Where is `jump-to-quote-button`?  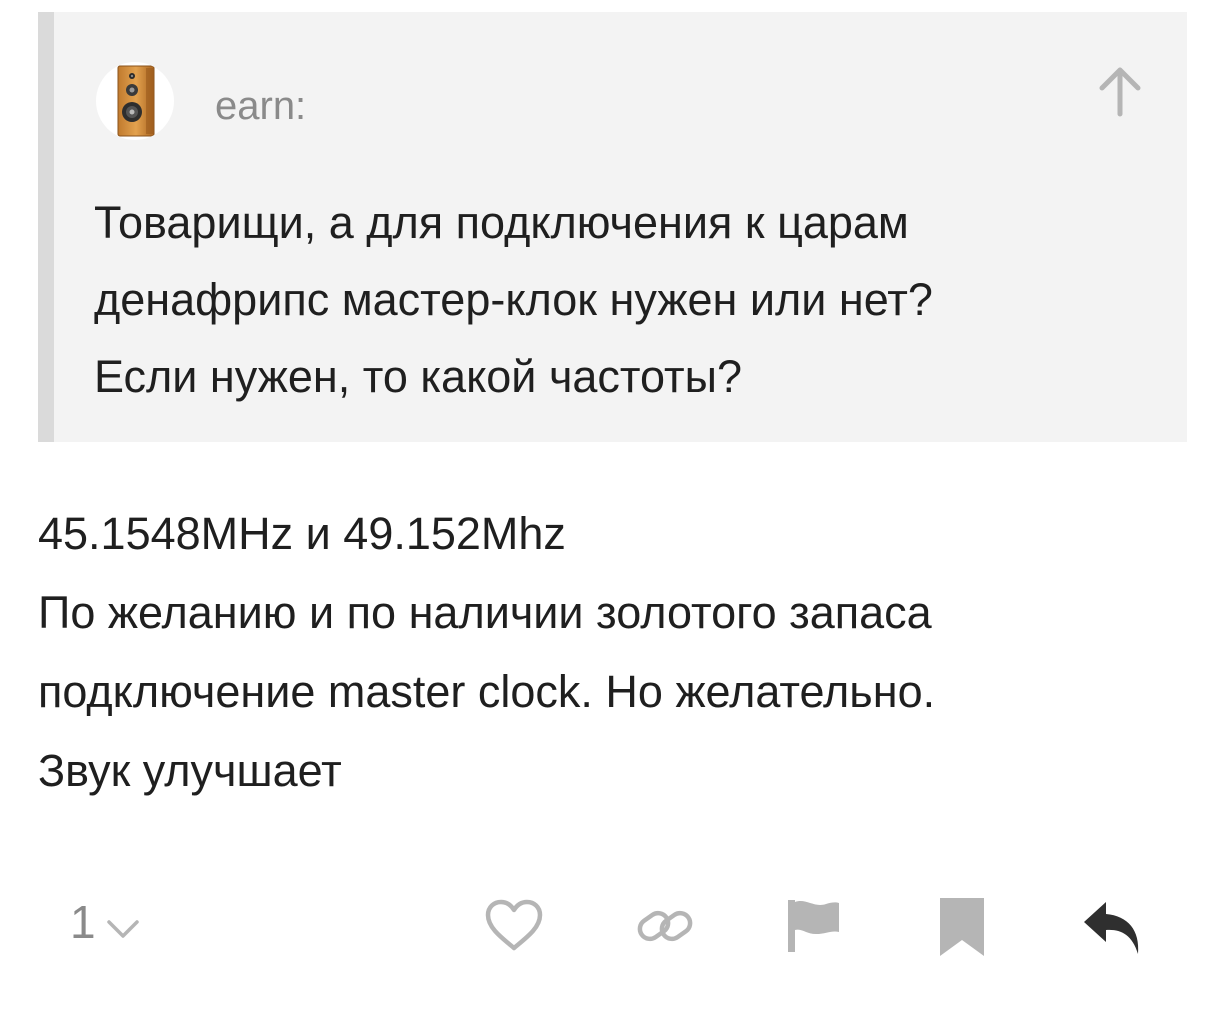 jump-to-quote-button is located at coordinates (1120, 92).